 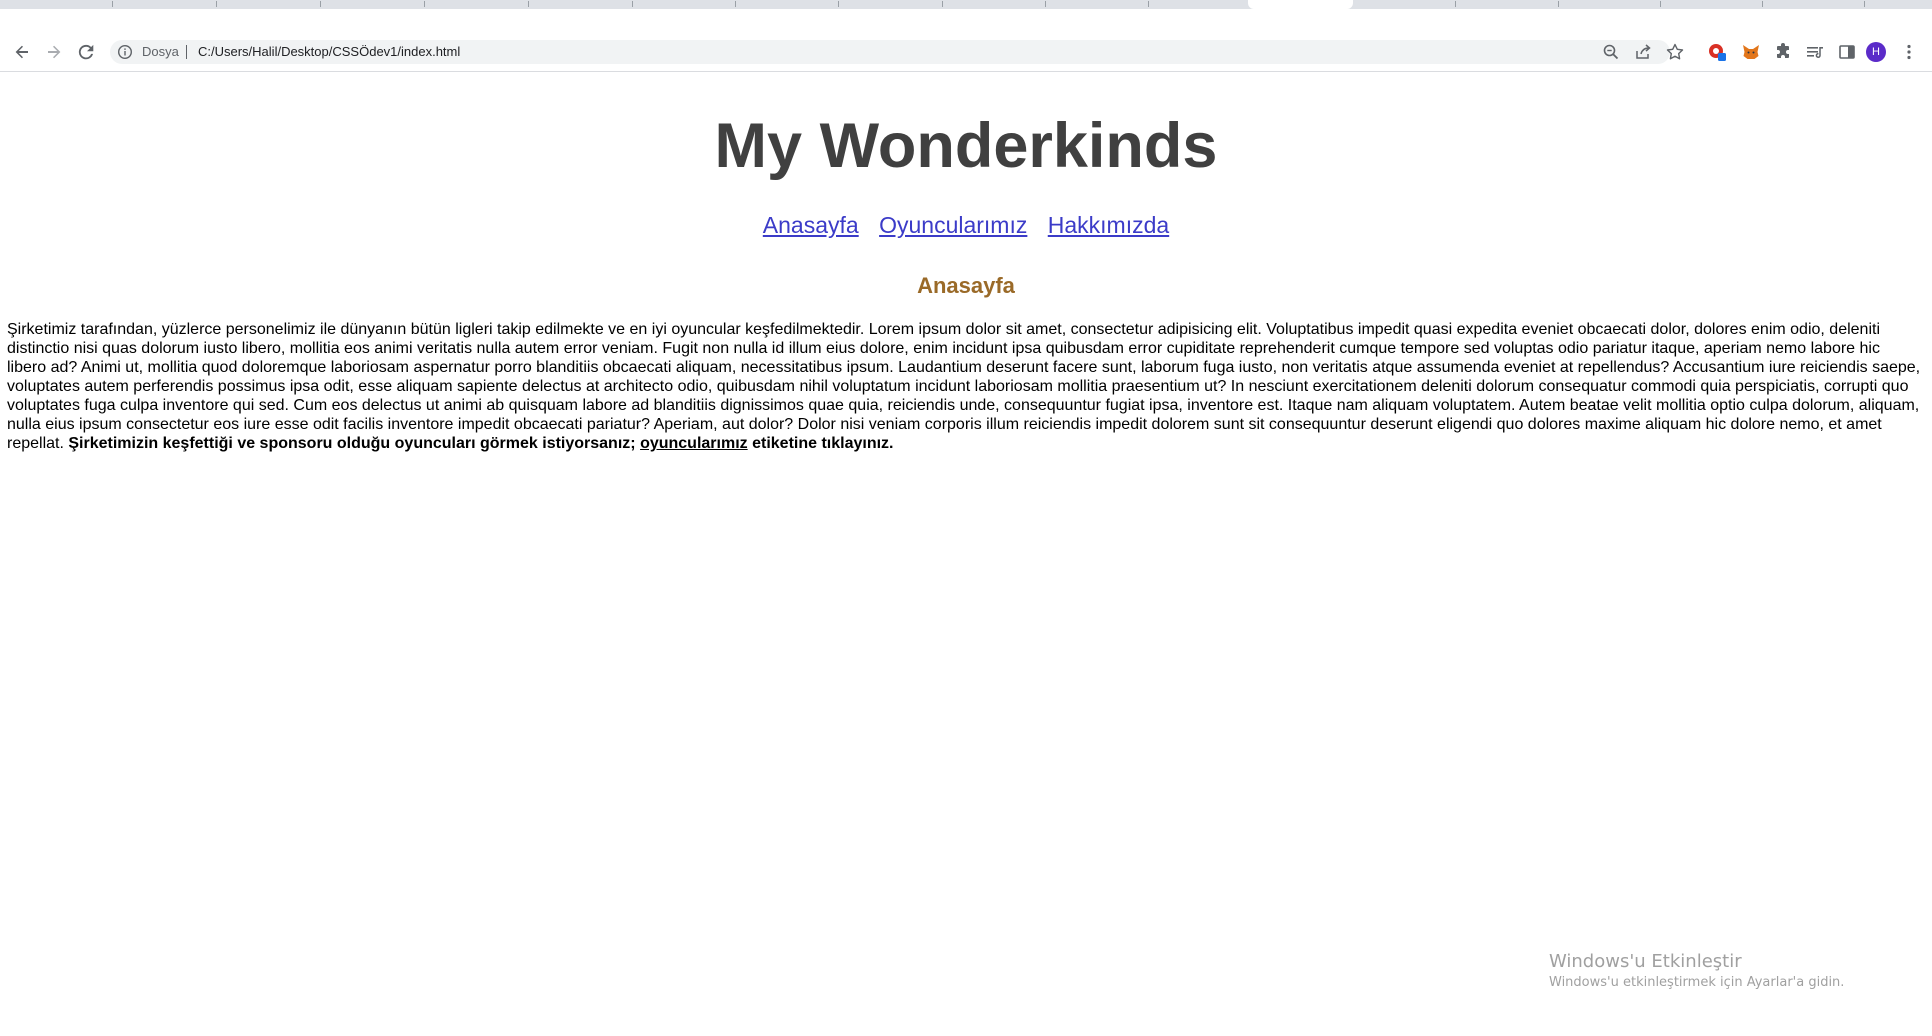 I want to click on players-inline-link: oyuncularımız, so click(x=694, y=443).